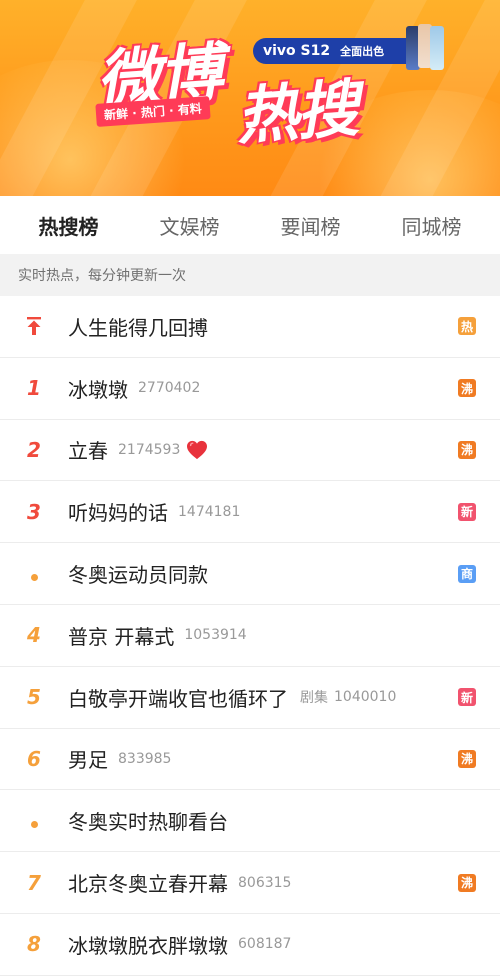 This screenshot has width=500, height=980. I want to click on item-count: 1474181, so click(209, 511).